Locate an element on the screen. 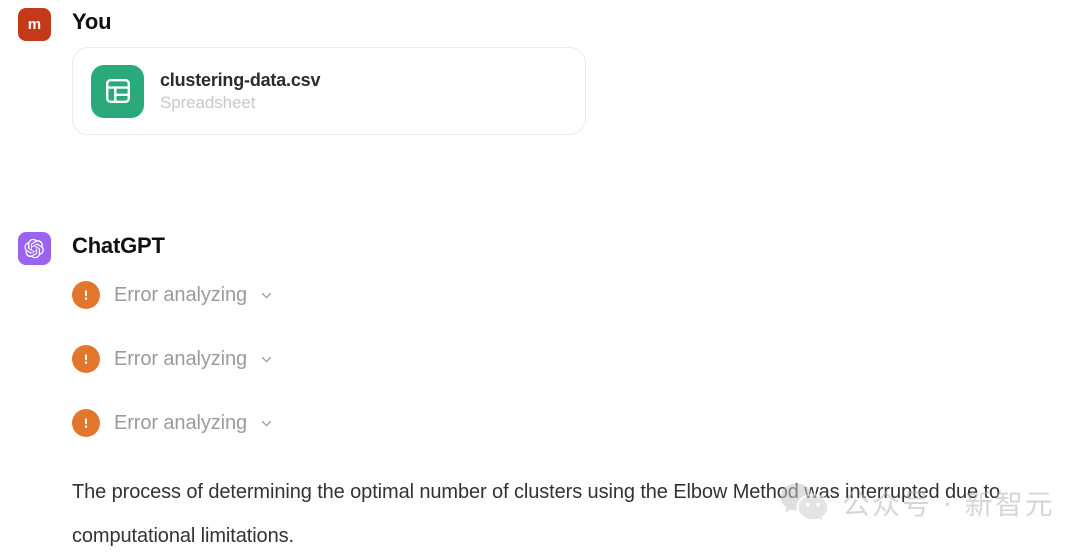  avatar: m is located at coordinates (34, 24).